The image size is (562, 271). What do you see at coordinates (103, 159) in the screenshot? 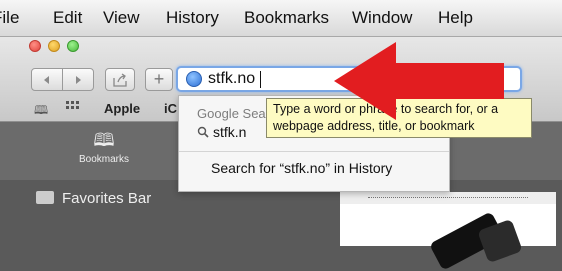
I see `bookmarks-tab-label: Bookmarks` at bounding box center [103, 159].